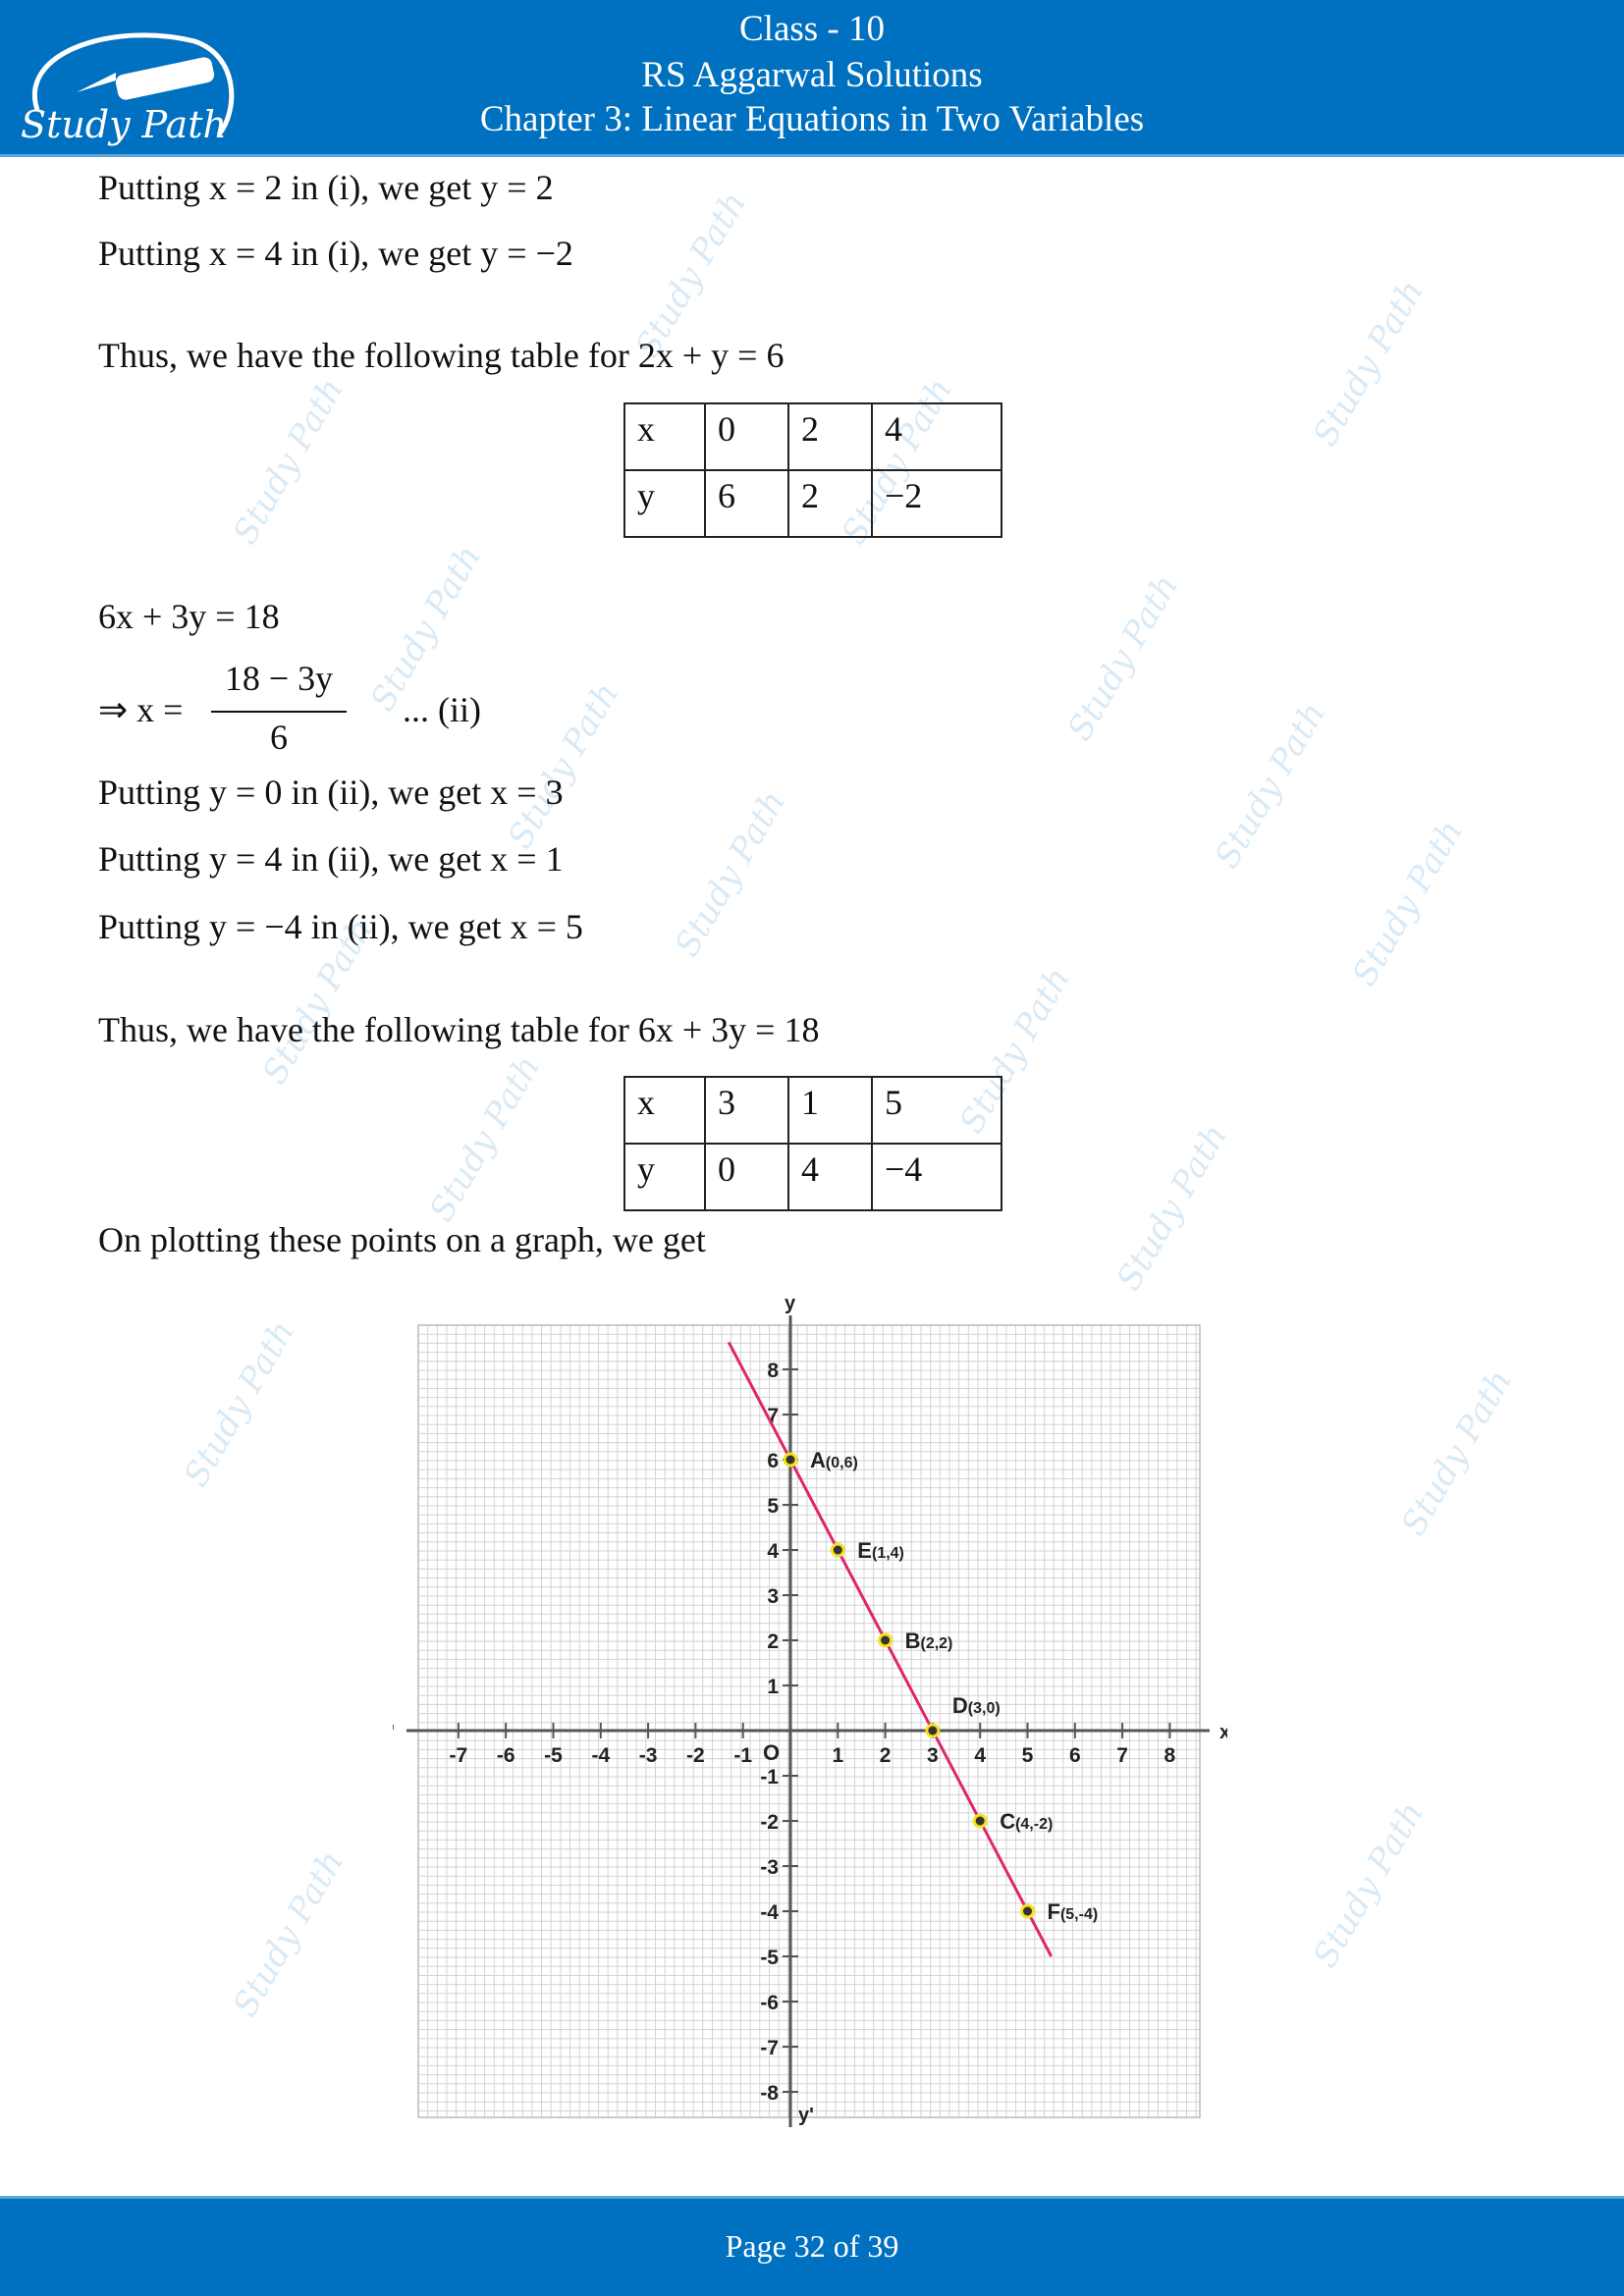 The image size is (1624, 2296). I want to click on y-axis-neg-label: y', so click(806, 2115).